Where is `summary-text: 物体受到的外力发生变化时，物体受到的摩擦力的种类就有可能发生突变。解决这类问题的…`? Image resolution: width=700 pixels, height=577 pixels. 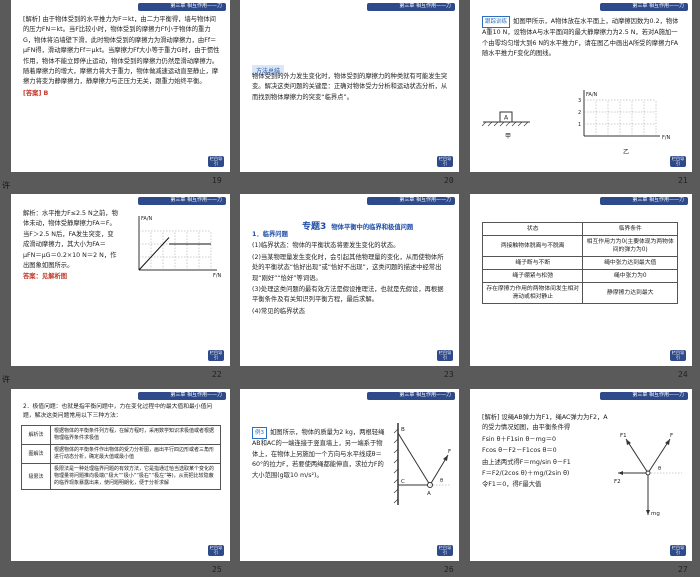
summary-text: 物体受到的外力发生变化时，物体受到的摩擦力的种类就有可能发生突变。解决这类问题的… is located at coordinates (350, 87).